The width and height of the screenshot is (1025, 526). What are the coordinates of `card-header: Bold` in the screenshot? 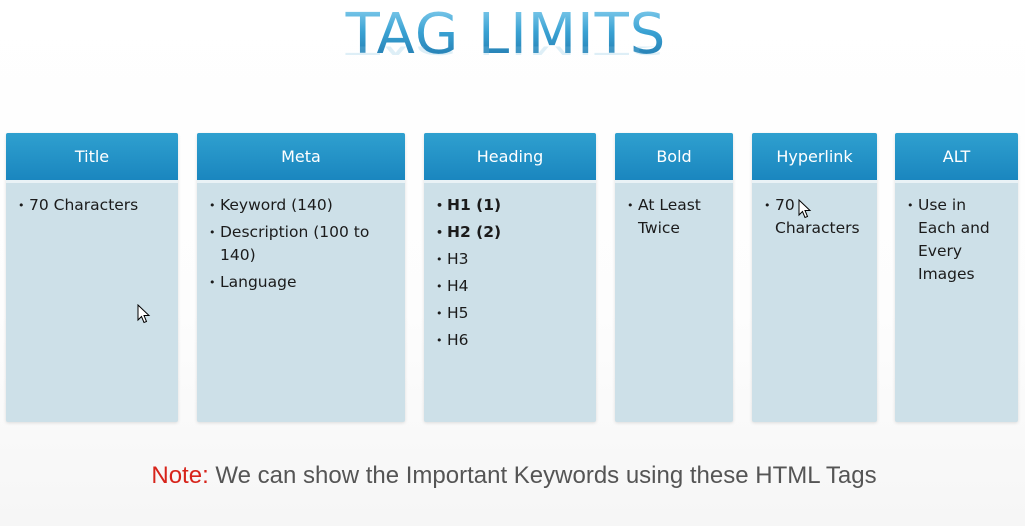 It's located at (674, 158).